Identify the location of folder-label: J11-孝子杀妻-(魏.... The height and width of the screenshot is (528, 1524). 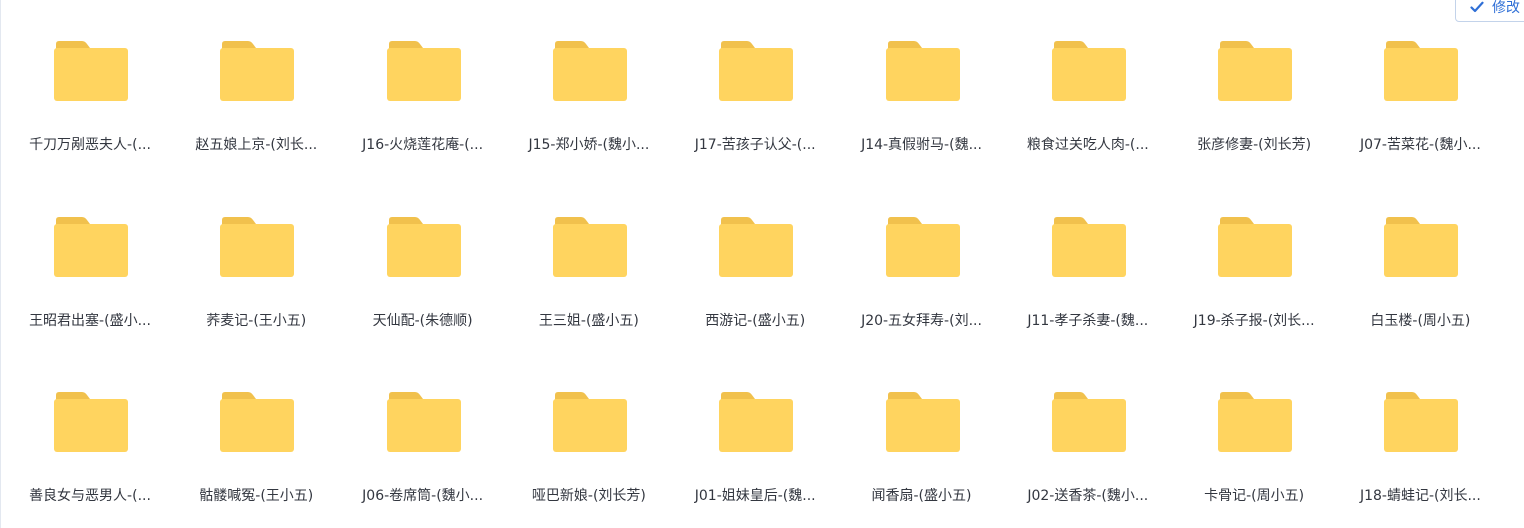
(1088, 320).